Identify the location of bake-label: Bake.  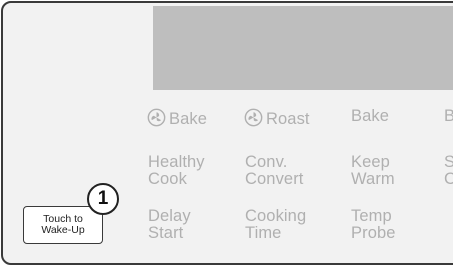
(370, 116).